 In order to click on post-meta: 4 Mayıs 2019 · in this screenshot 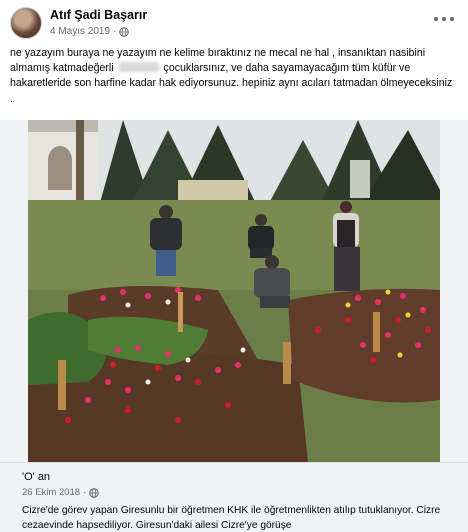, I will do `click(90, 31)`.